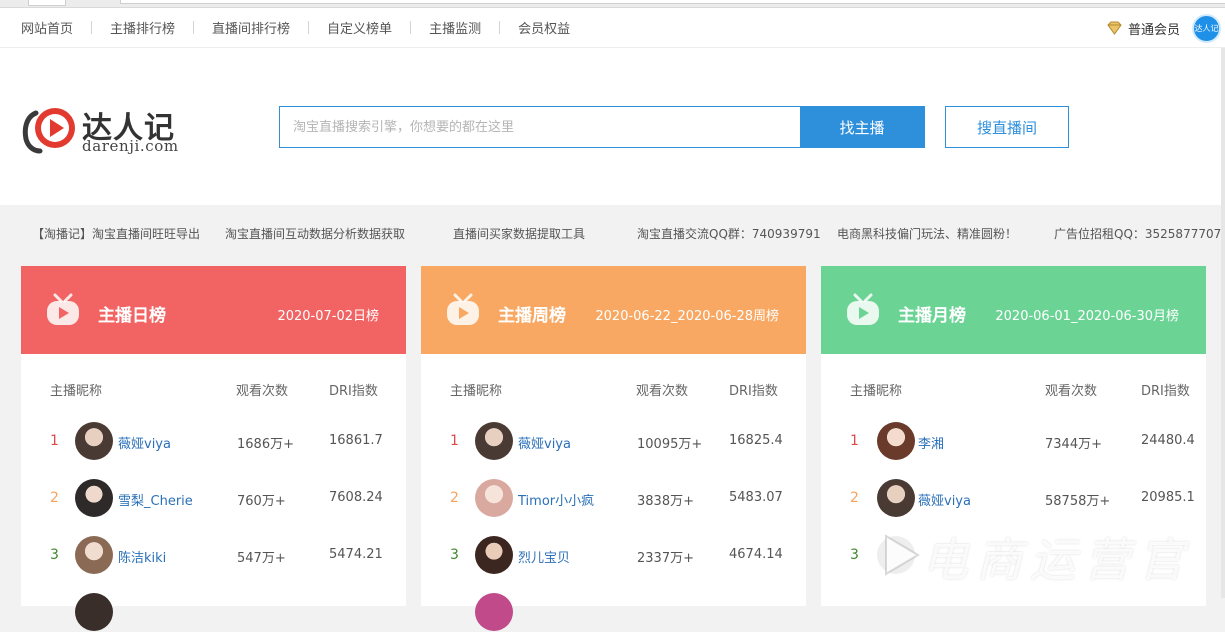 Image resolution: width=1225 pixels, height=632 pixels. Describe the element at coordinates (756, 497) in the screenshot. I see `dri-score: 5483.07` at that location.